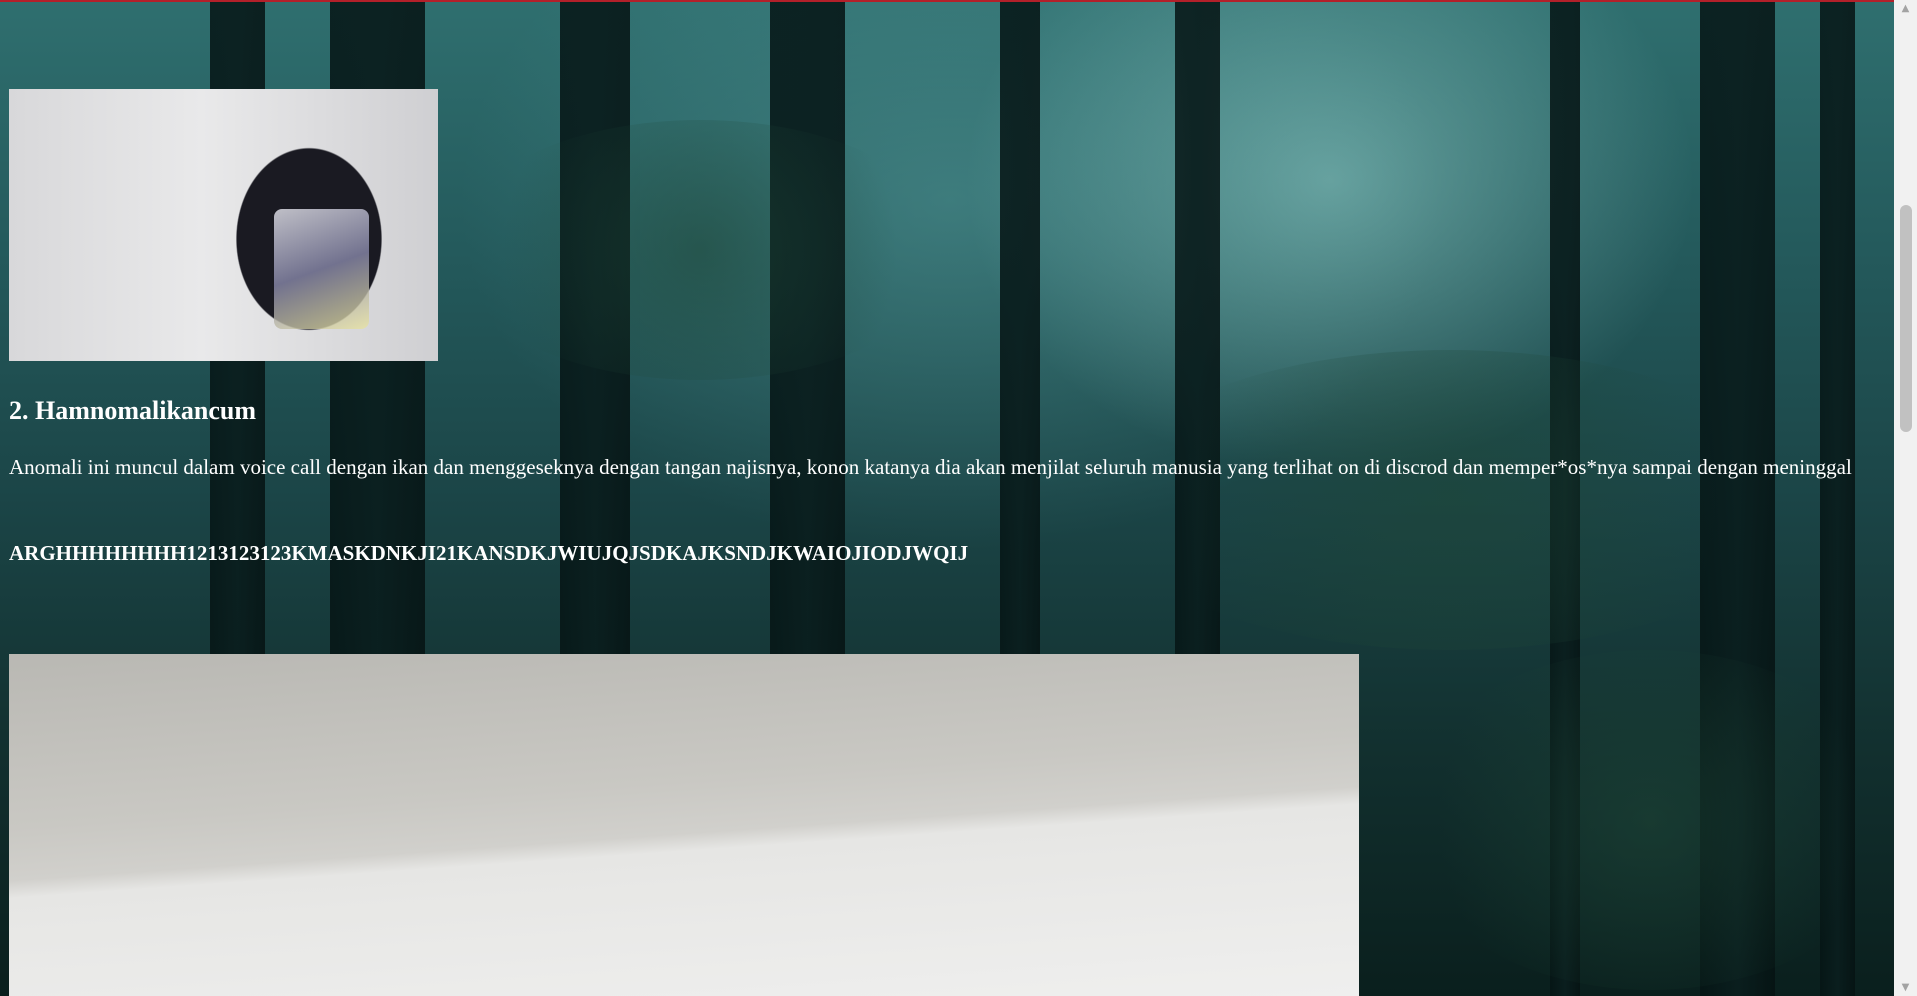 The width and height of the screenshot is (1917, 996). What do you see at coordinates (1906, 318) in the screenshot?
I see `scrollbar-thumb` at bounding box center [1906, 318].